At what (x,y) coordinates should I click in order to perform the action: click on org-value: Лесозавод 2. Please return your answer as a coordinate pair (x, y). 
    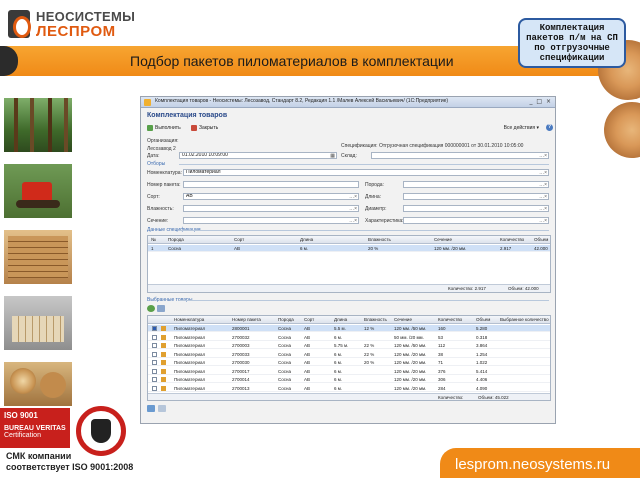
    Looking at the image, I should click on (161, 149).